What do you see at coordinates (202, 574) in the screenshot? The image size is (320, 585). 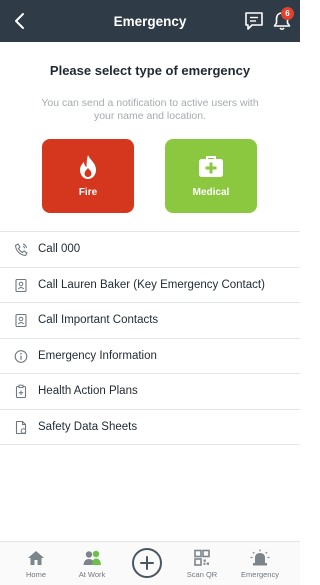 I see `tab-label: Scan QR` at bounding box center [202, 574].